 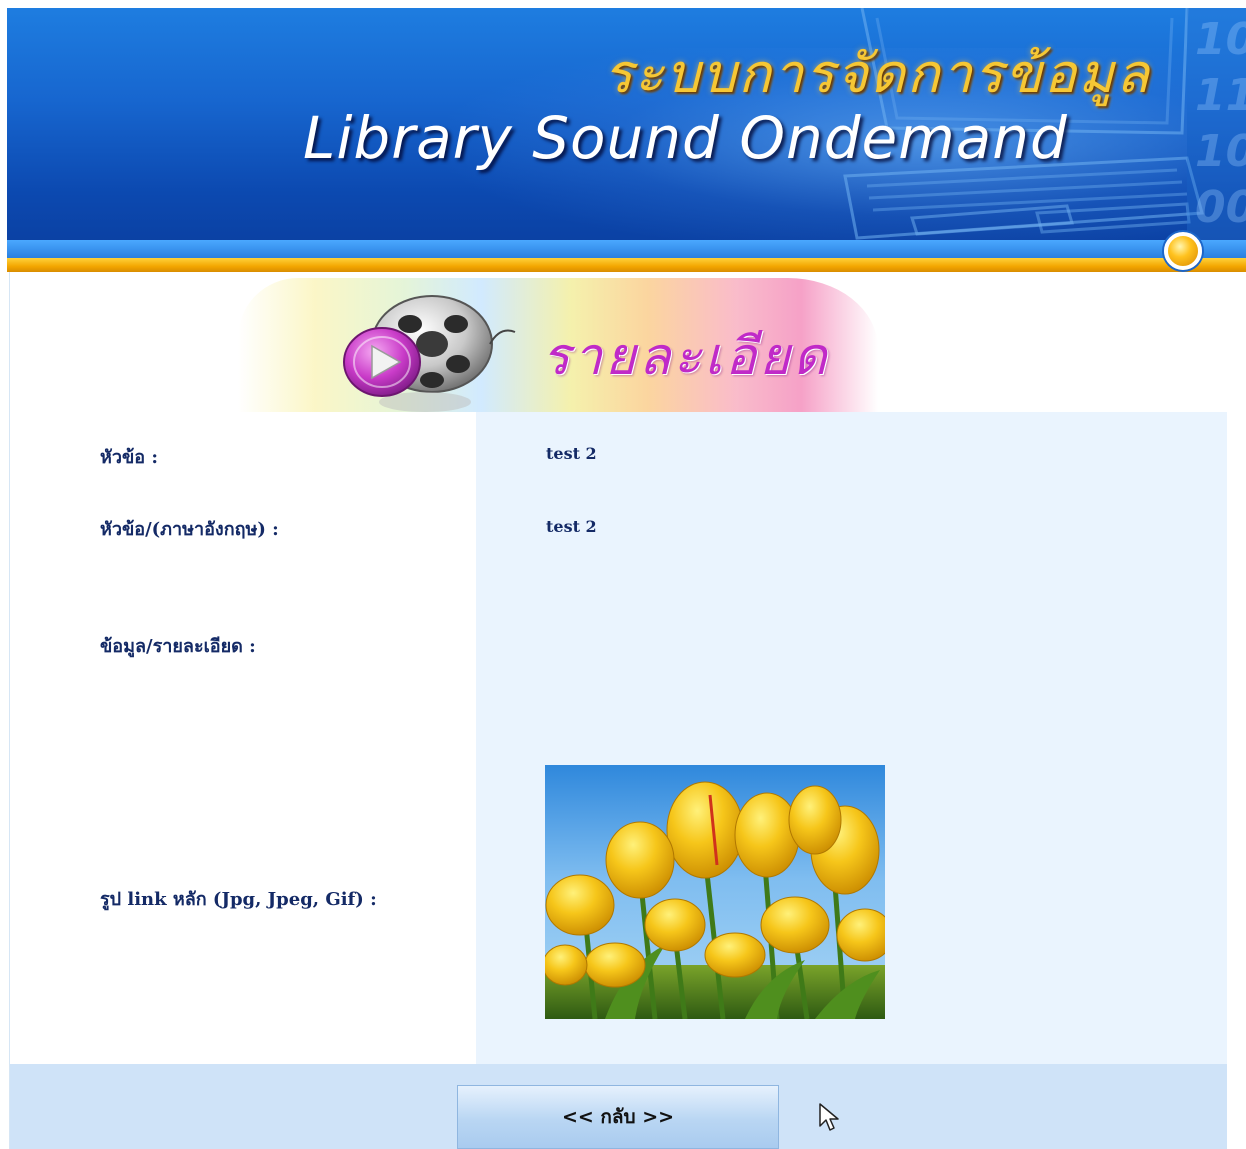 I want to click on mouse-pointer-icon, so click(x=829, y=1117).